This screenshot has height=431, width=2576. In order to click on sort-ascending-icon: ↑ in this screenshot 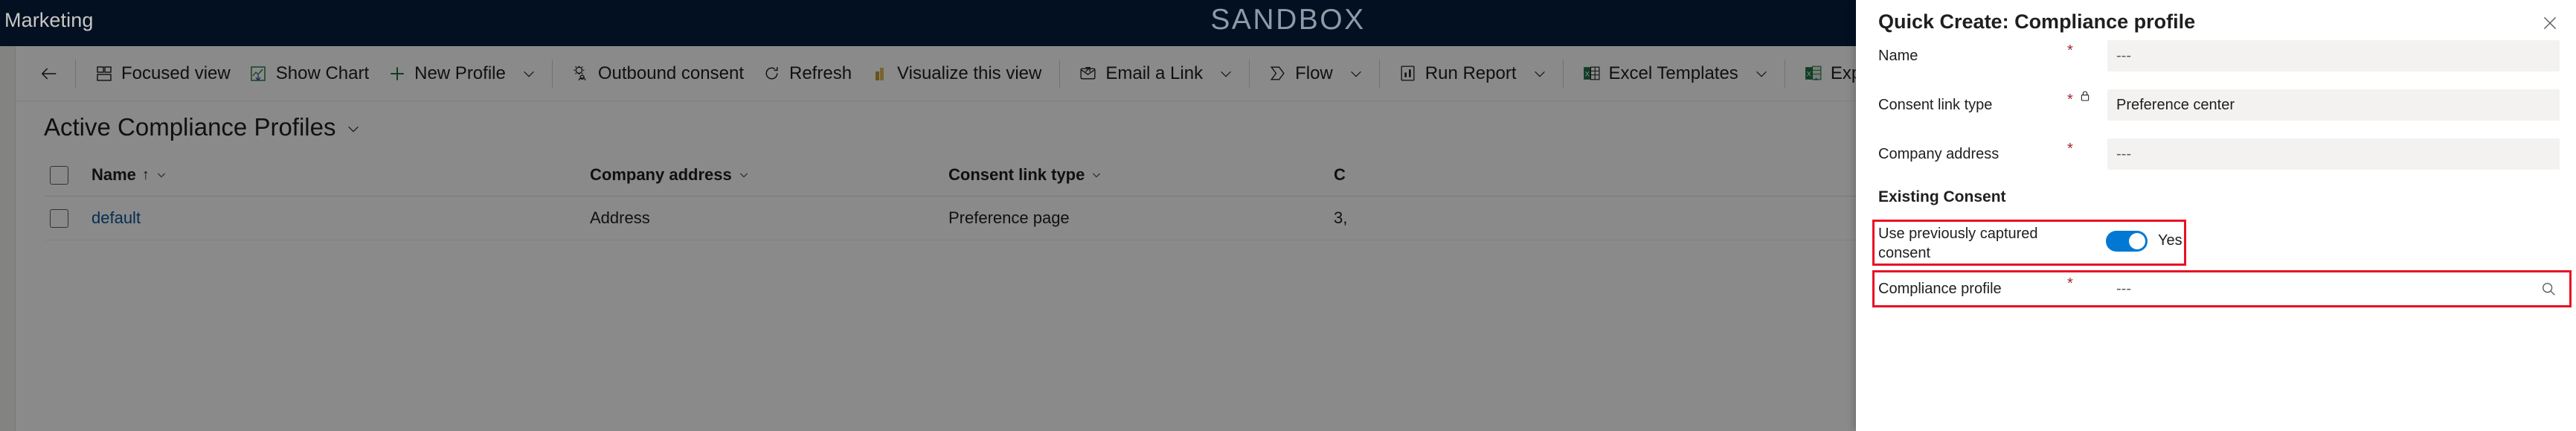, I will do `click(145, 174)`.